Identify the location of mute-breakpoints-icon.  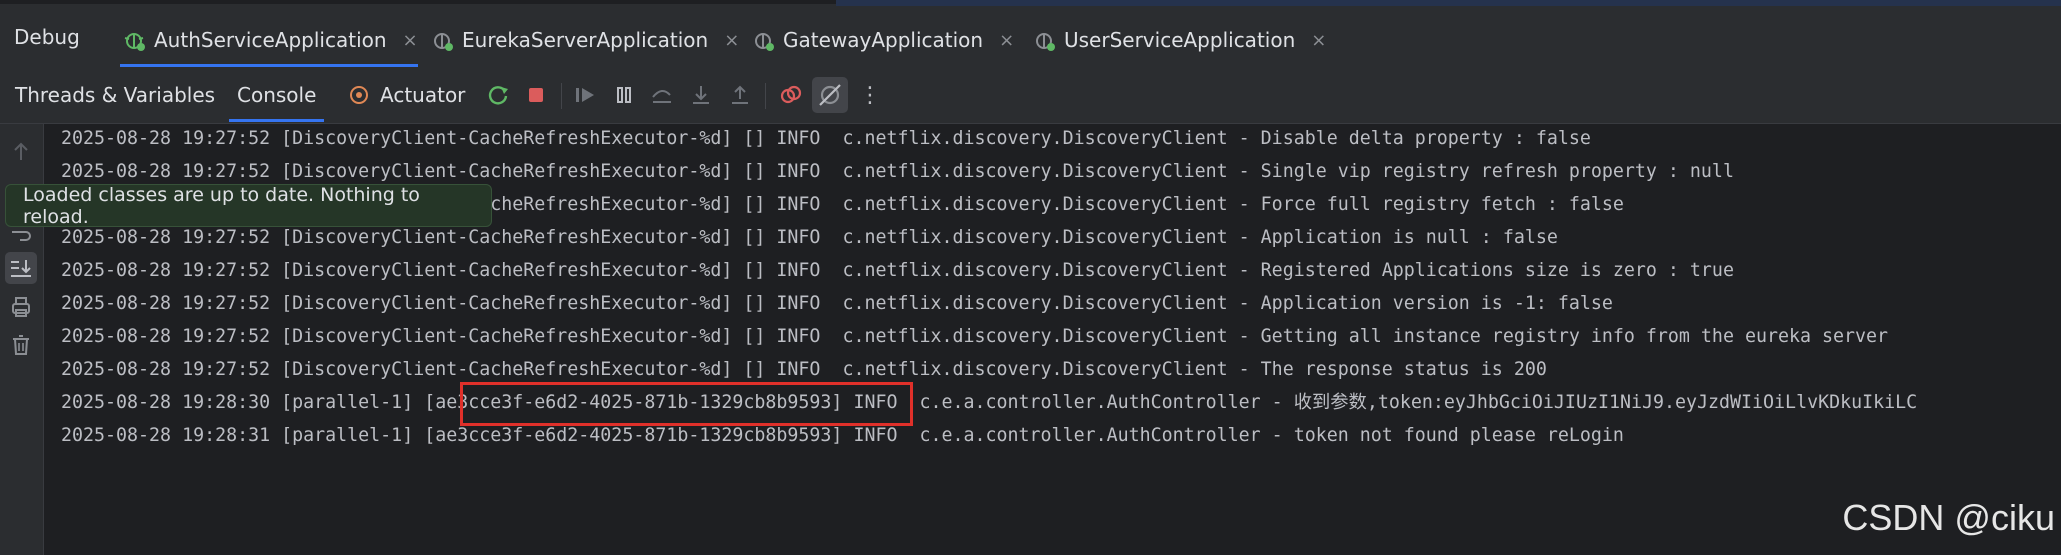
(830, 95).